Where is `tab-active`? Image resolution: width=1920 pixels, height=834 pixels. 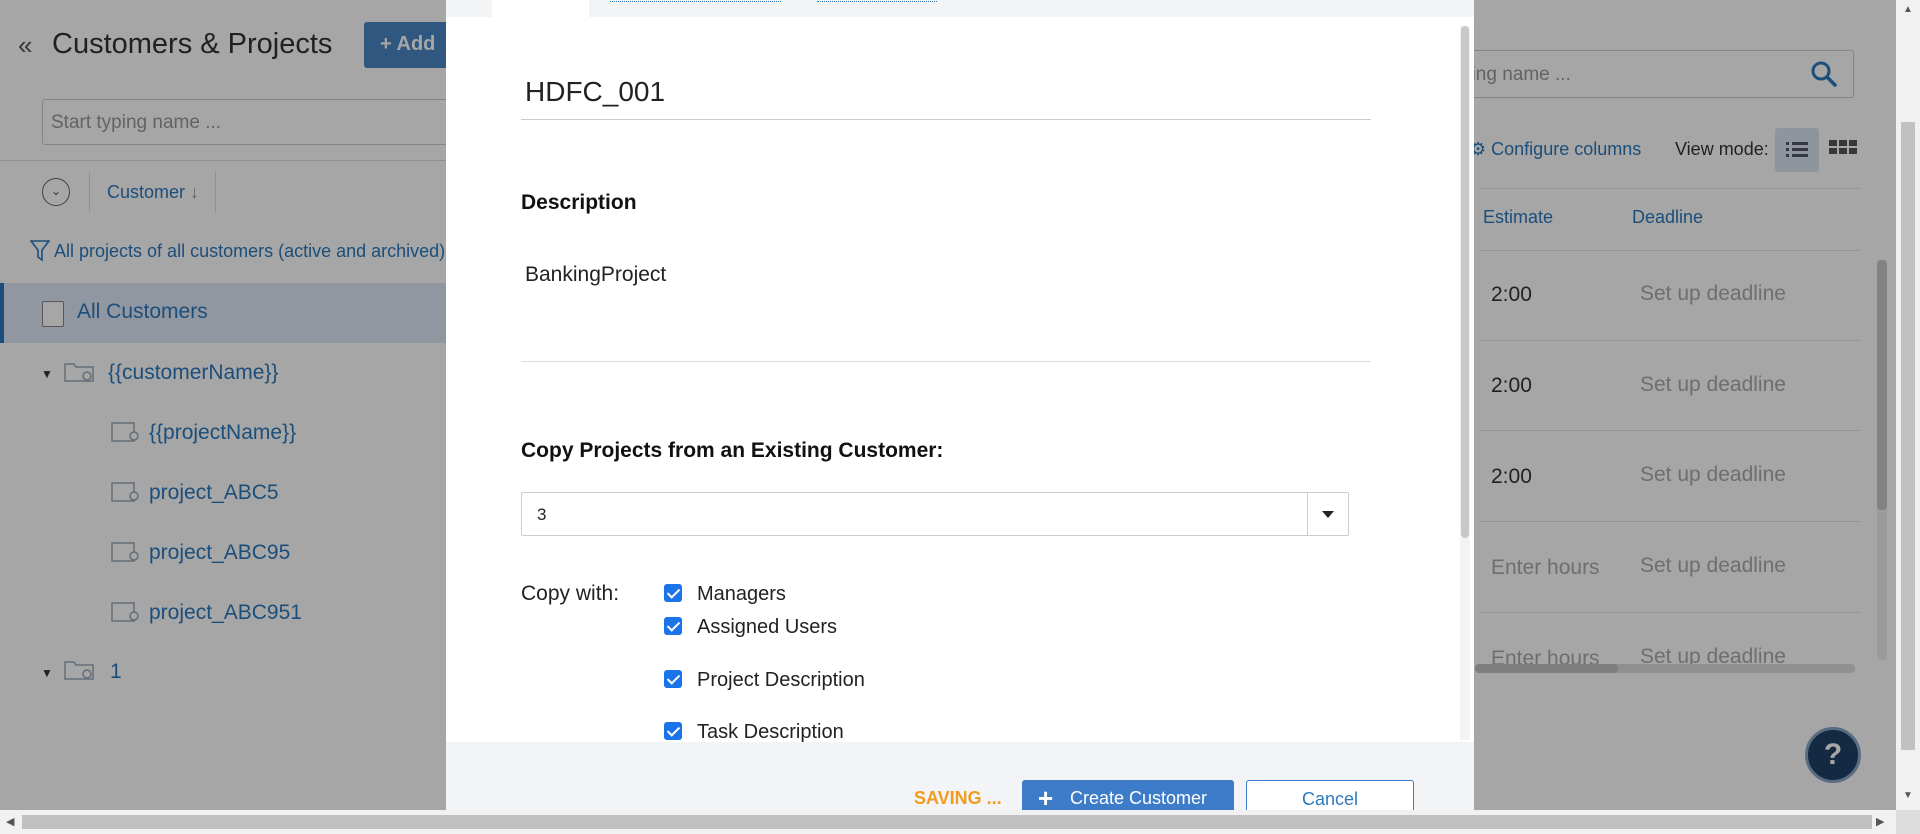 tab-active is located at coordinates (540, 8).